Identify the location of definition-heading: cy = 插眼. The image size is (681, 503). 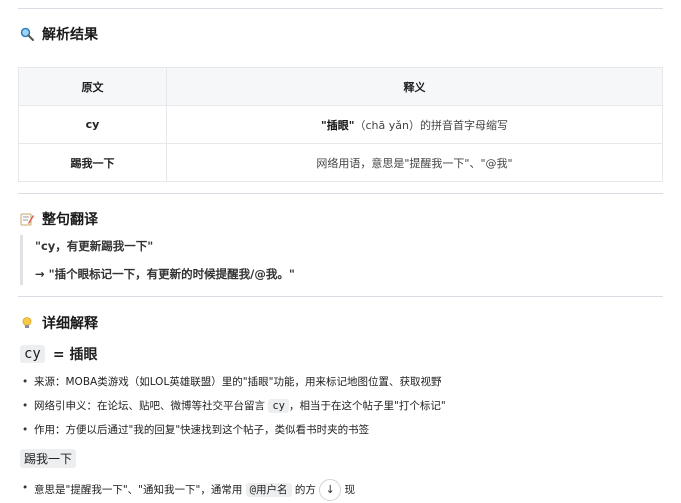
(58, 354).